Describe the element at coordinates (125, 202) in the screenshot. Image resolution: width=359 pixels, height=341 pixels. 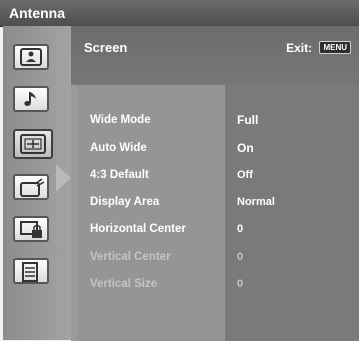
I see `setting-label: Display Area` at that location.